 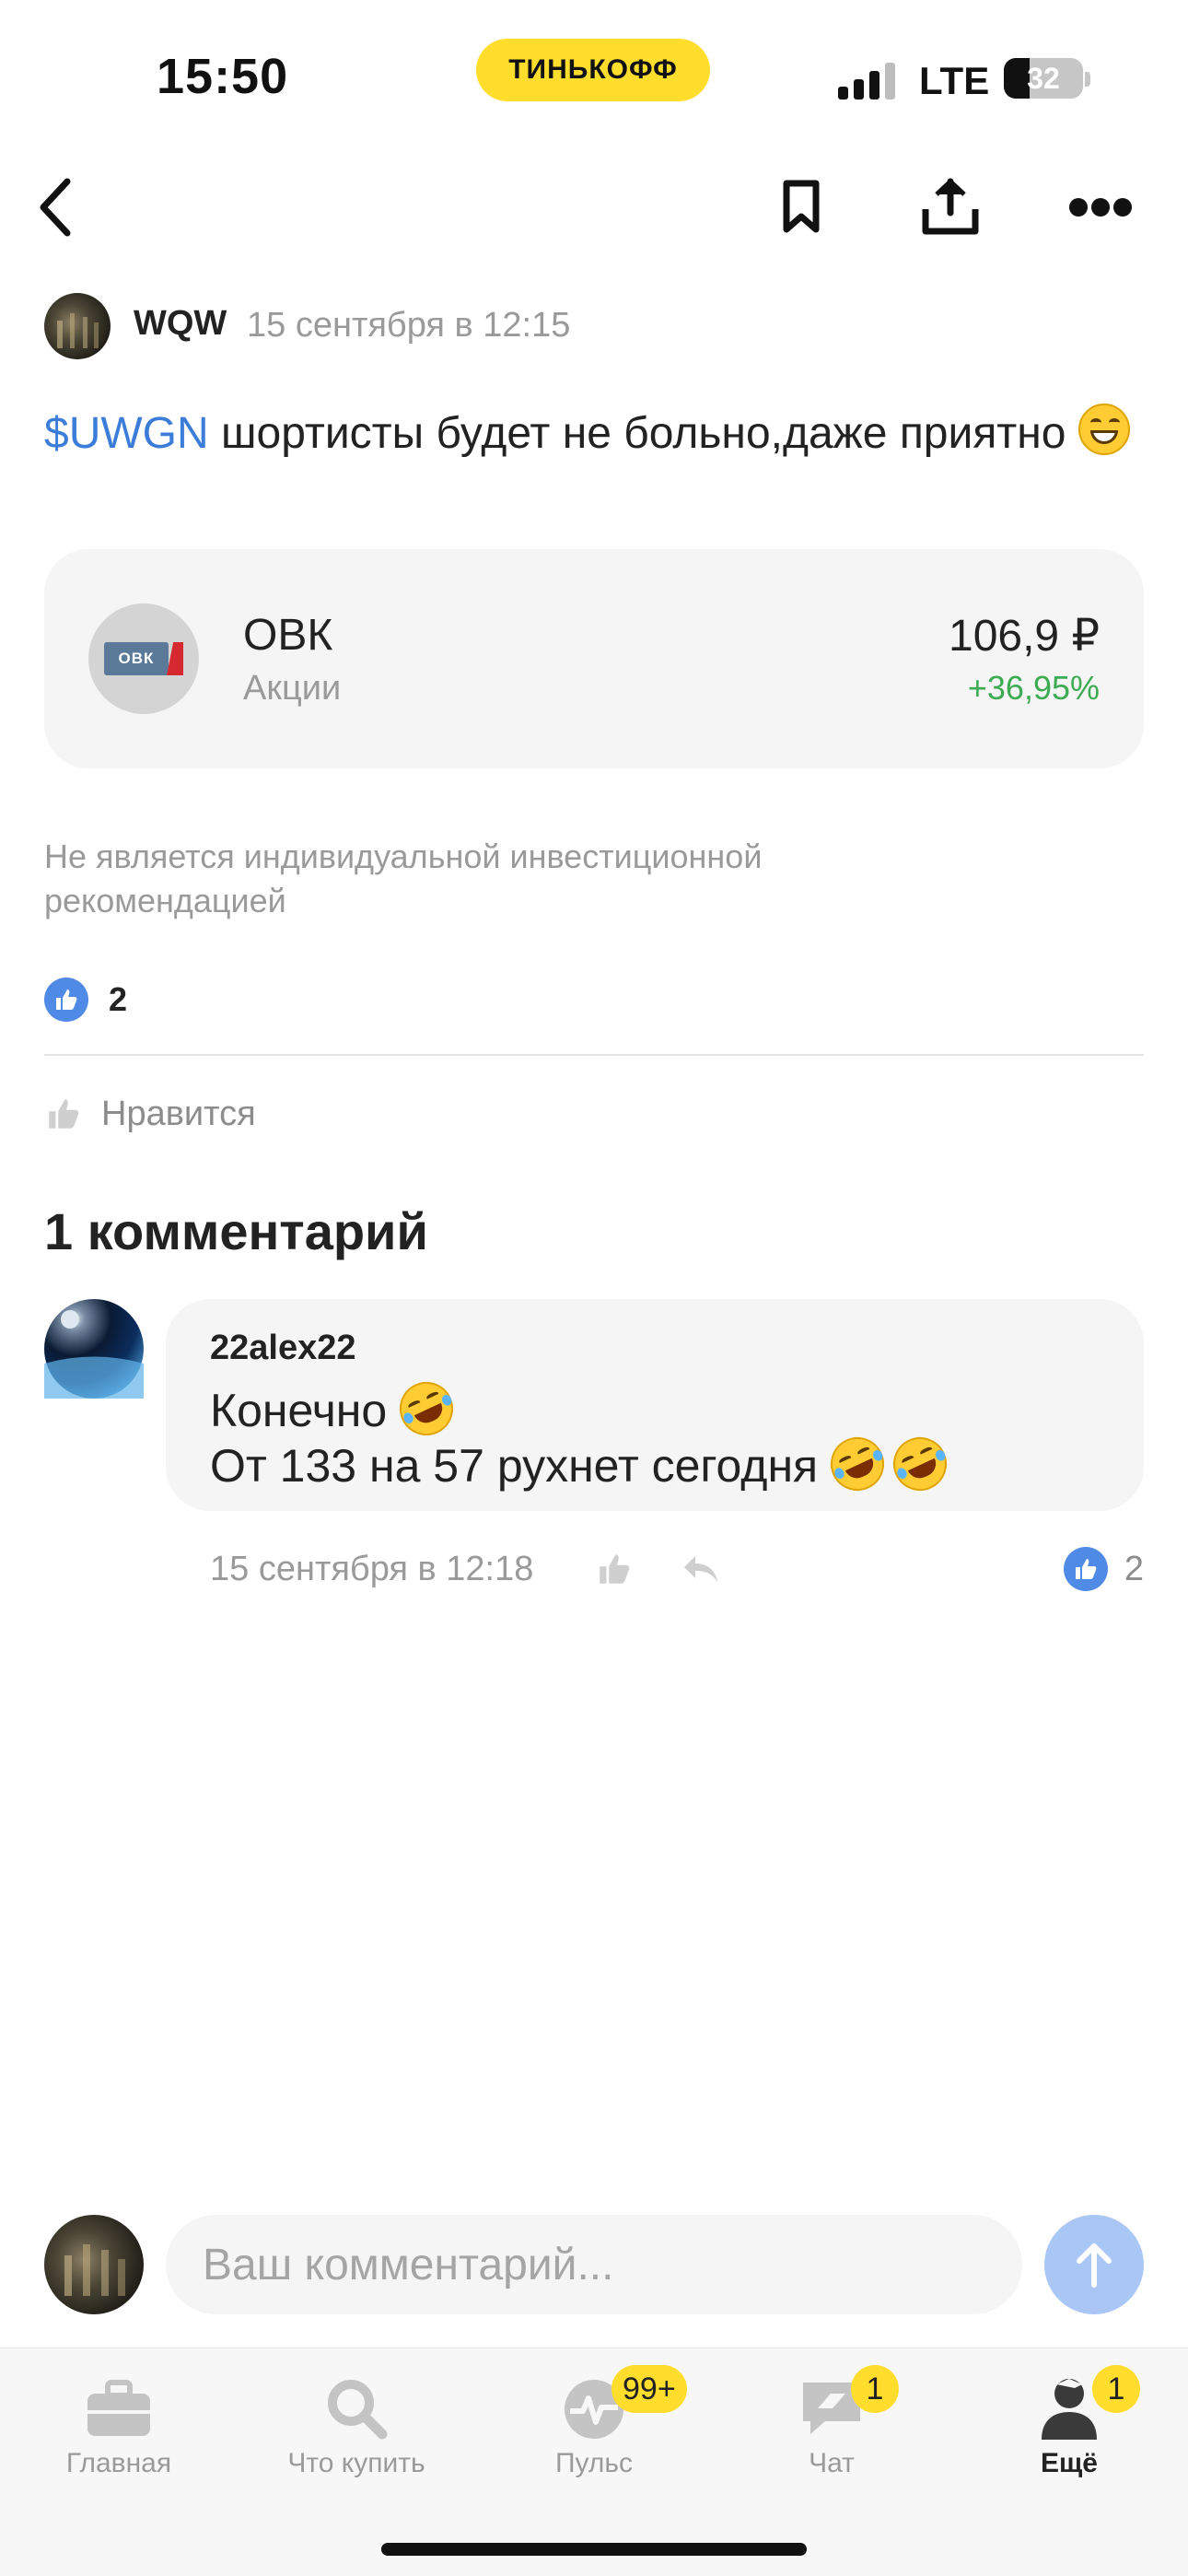 I want to click on comment-text-line: От 133 на 57 рухнет сегодня, so click(x=583, y=1464).